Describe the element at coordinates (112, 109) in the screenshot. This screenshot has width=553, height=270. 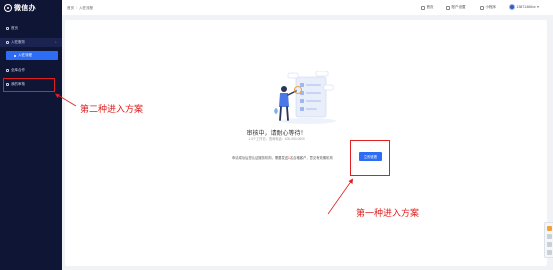
I see `annotation-second-scheme: 第二种进入方案` at that location.